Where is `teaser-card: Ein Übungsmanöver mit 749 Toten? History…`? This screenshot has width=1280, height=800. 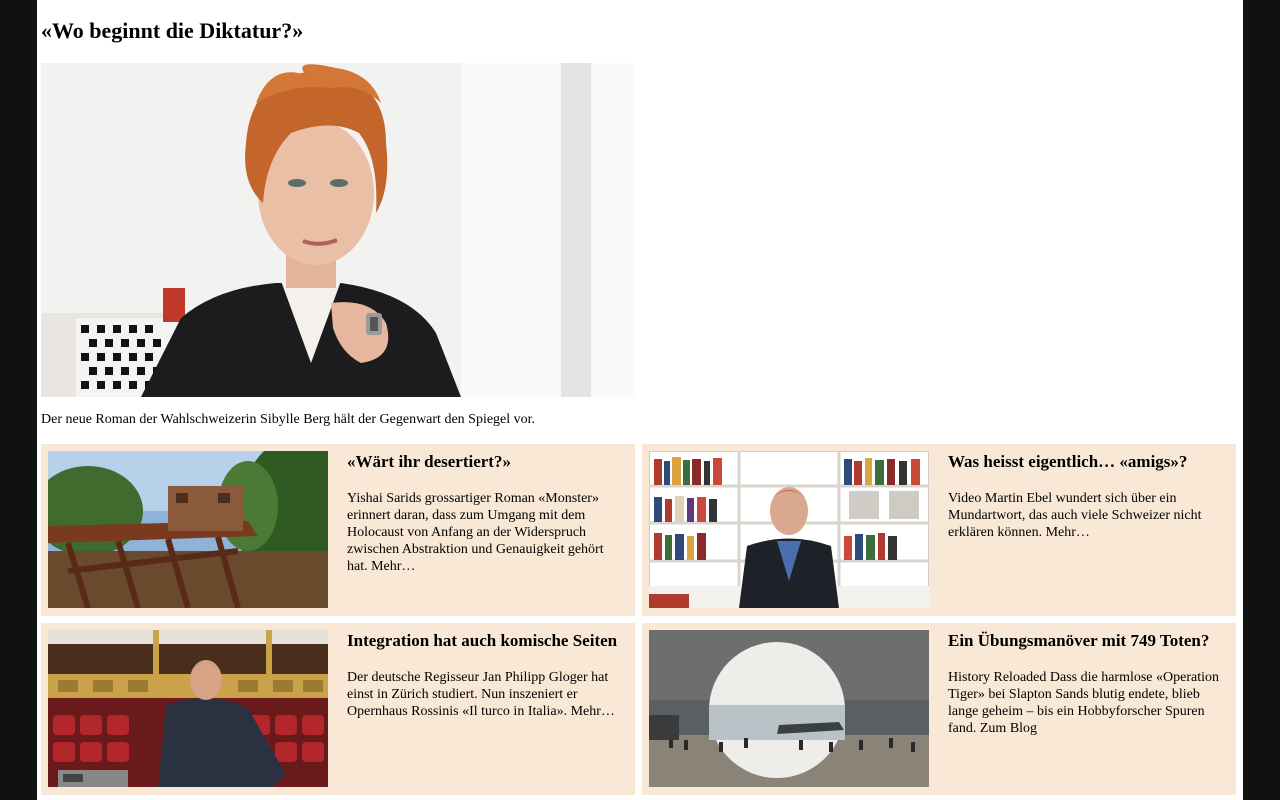
teaser-card: Ein Übungsmanöver mit 749 Toten? History… is located at coordinates (939, 709).